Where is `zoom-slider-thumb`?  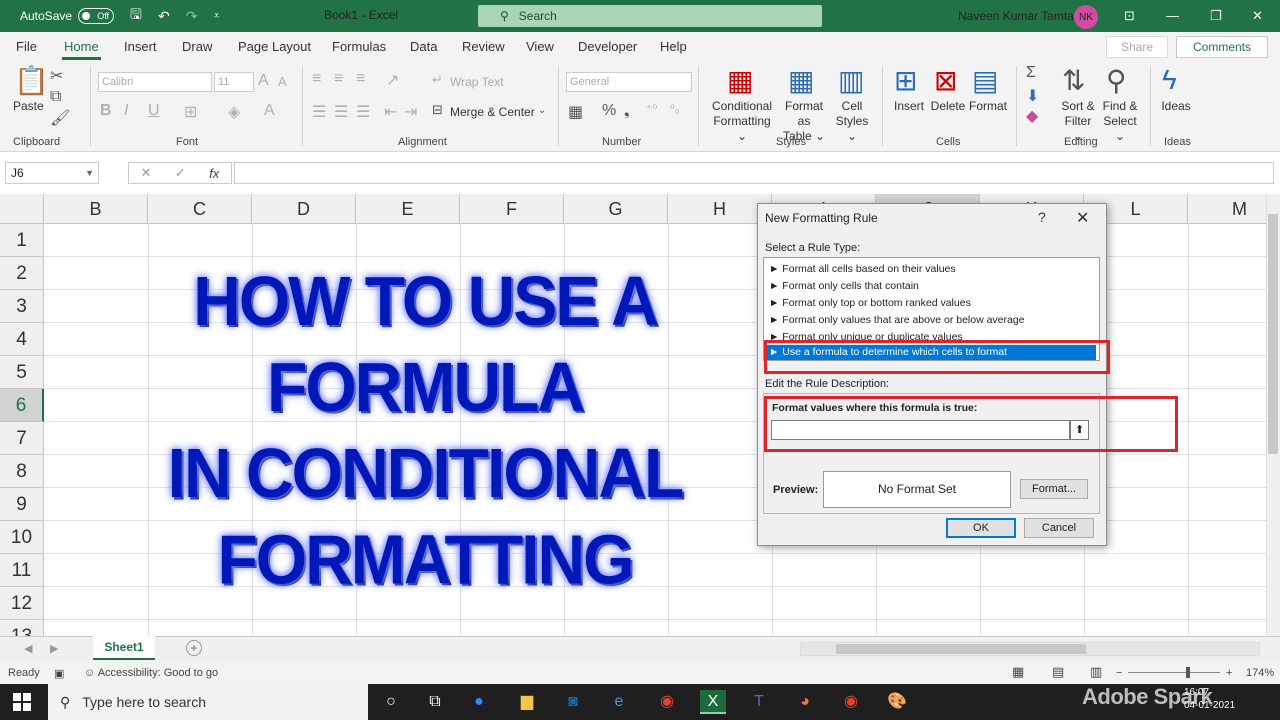 zoom-slider-thumb is located at coordinates (1188, 672).